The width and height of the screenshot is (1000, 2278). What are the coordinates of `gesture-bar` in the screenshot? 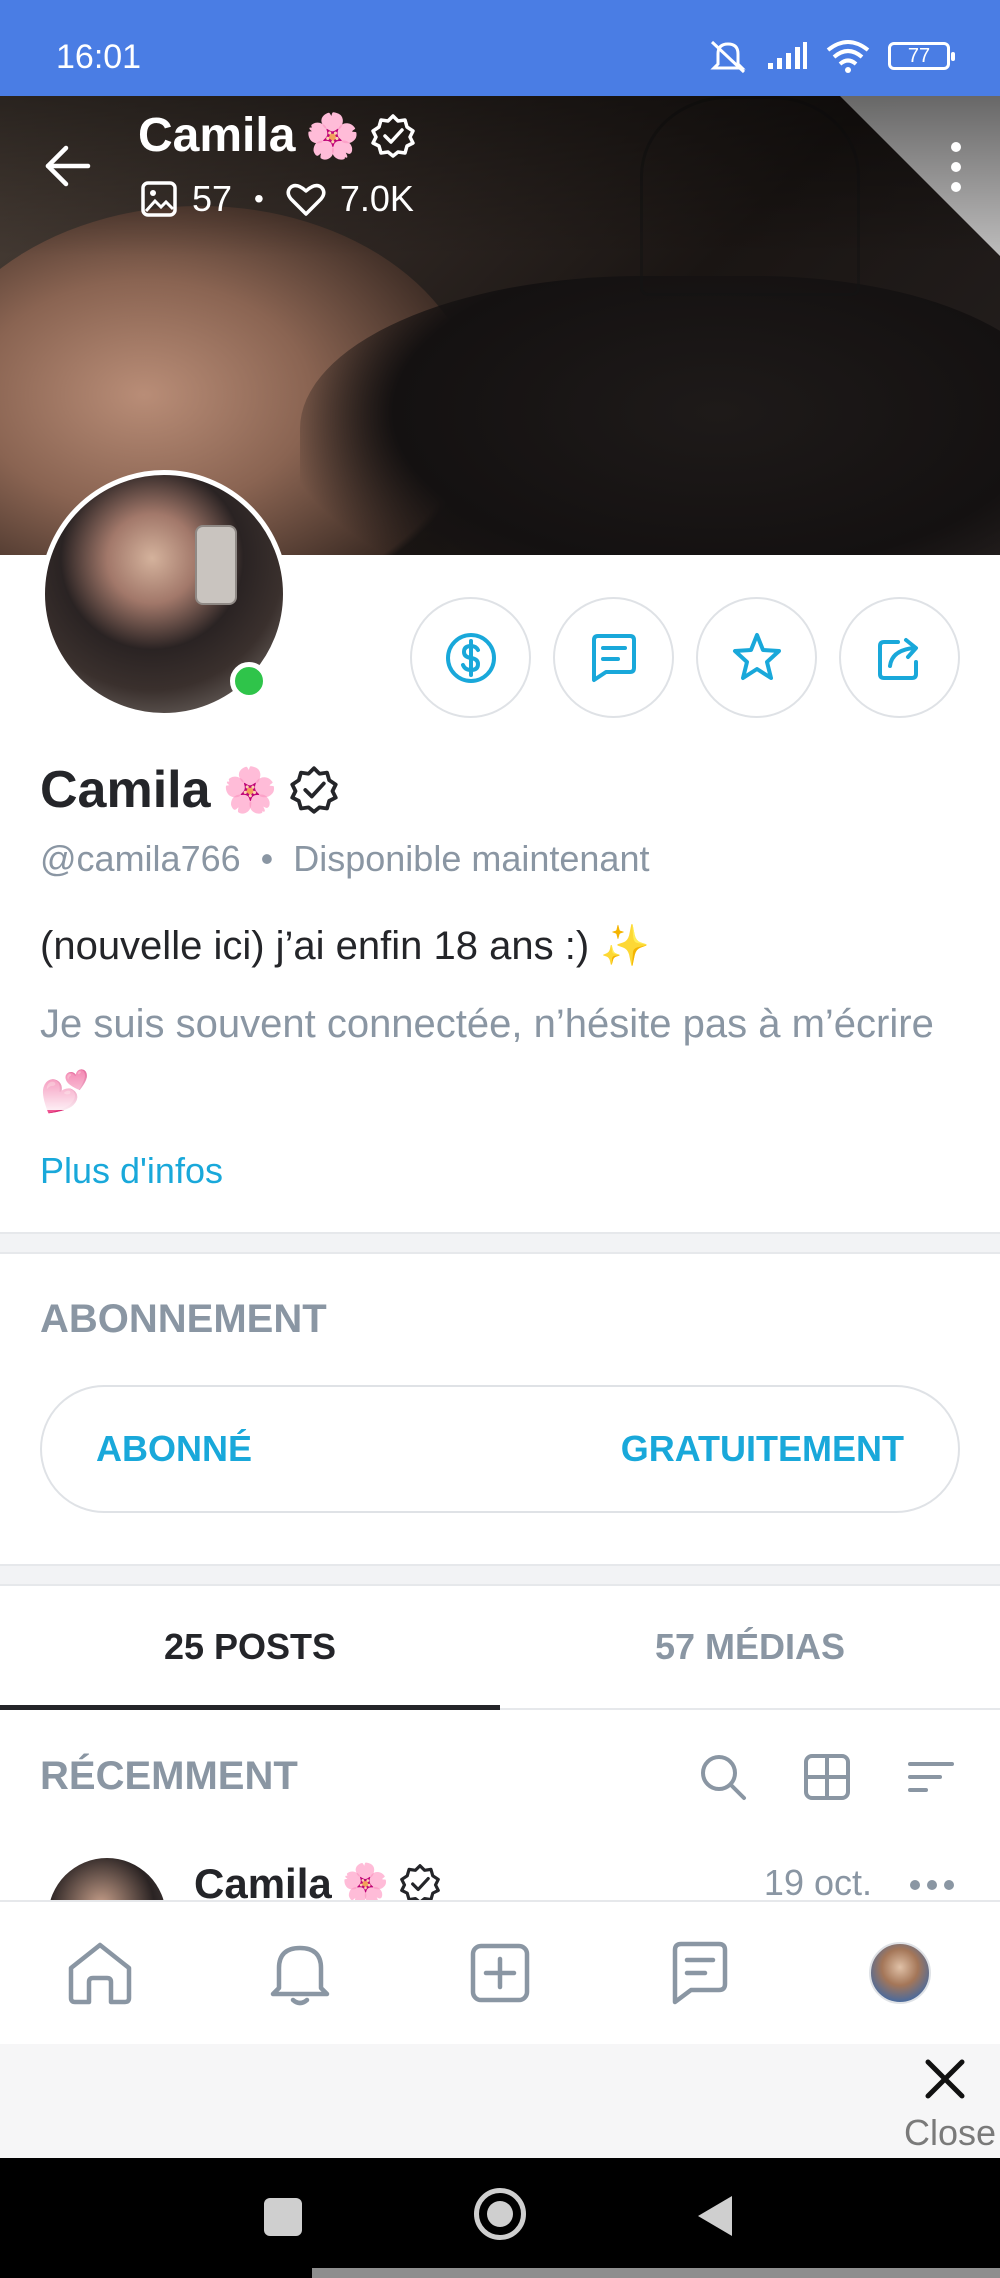 It's located at (656, 2273).